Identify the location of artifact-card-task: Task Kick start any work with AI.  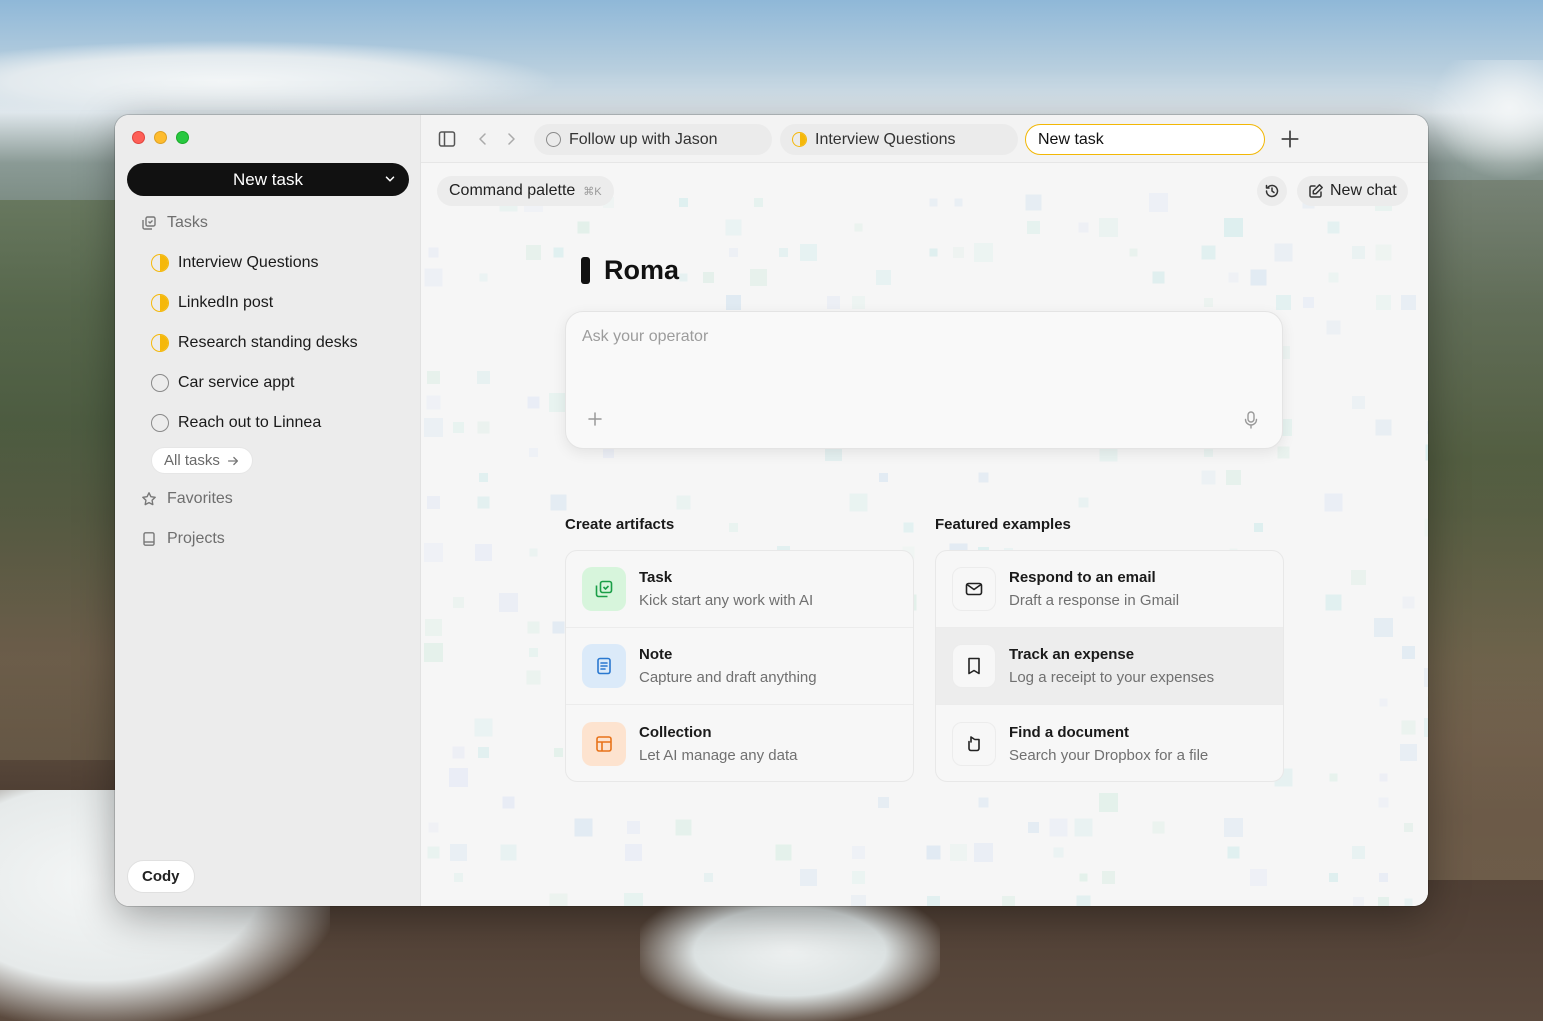
(739, 589).